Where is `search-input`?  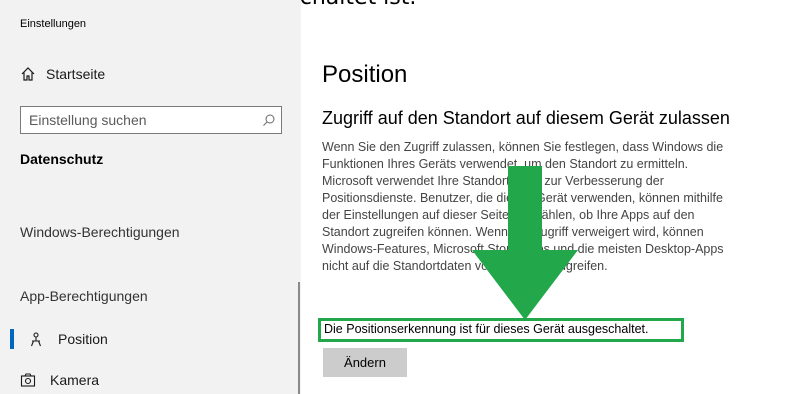 search-input is located at coordinates (139, 120).